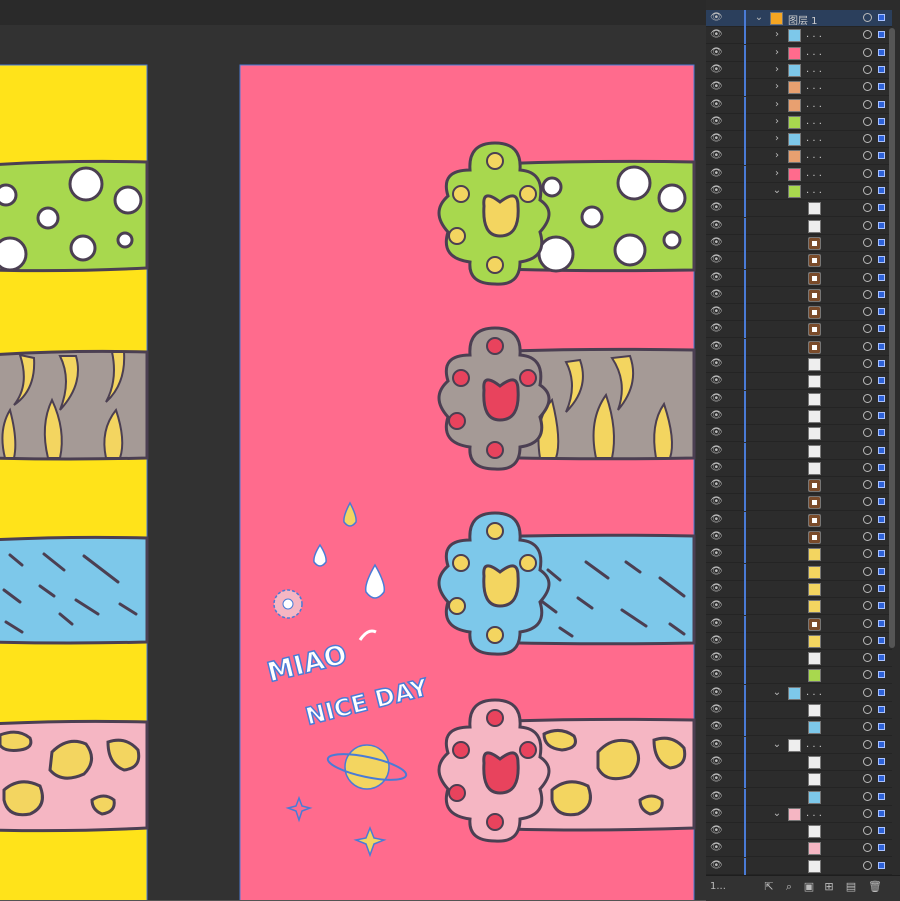  Describe the element at coordinates (566, 583) in the screenshot. I see `blue-paw-arm` at that location.